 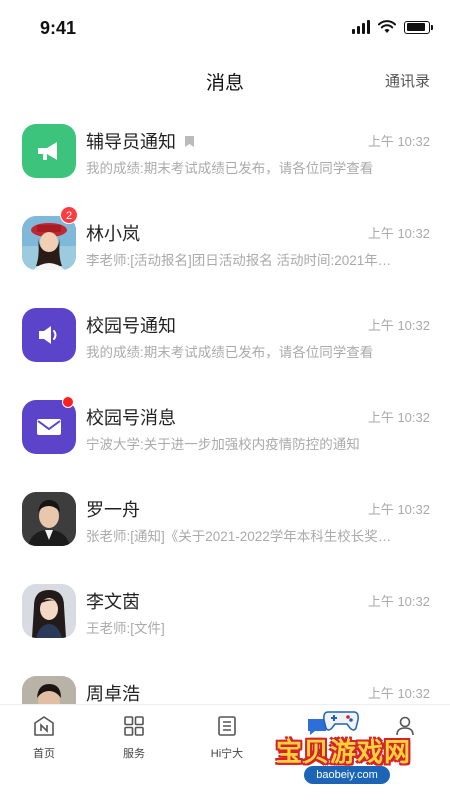 I want to click on grid-icon, so click(x=134, y=726).